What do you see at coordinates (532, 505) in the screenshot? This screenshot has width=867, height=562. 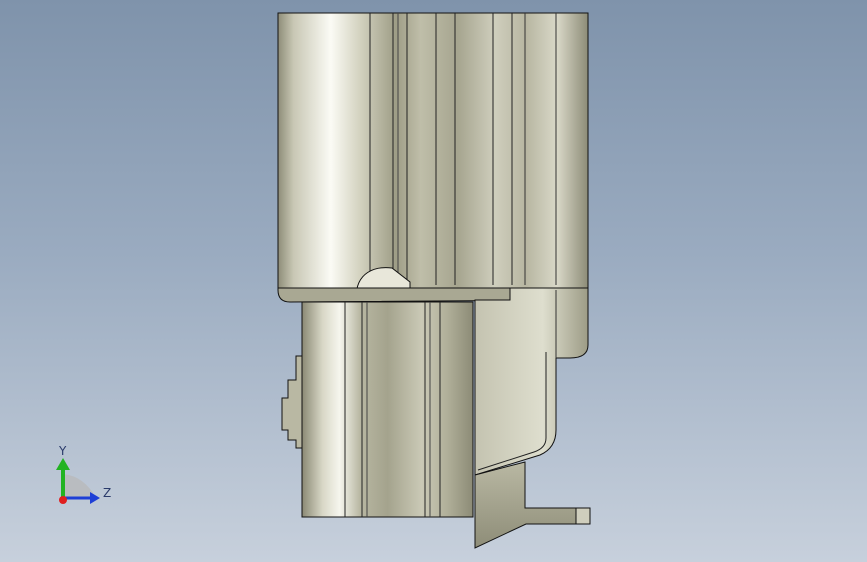 I see `bottom-tab` at bounding box center [532, 505].